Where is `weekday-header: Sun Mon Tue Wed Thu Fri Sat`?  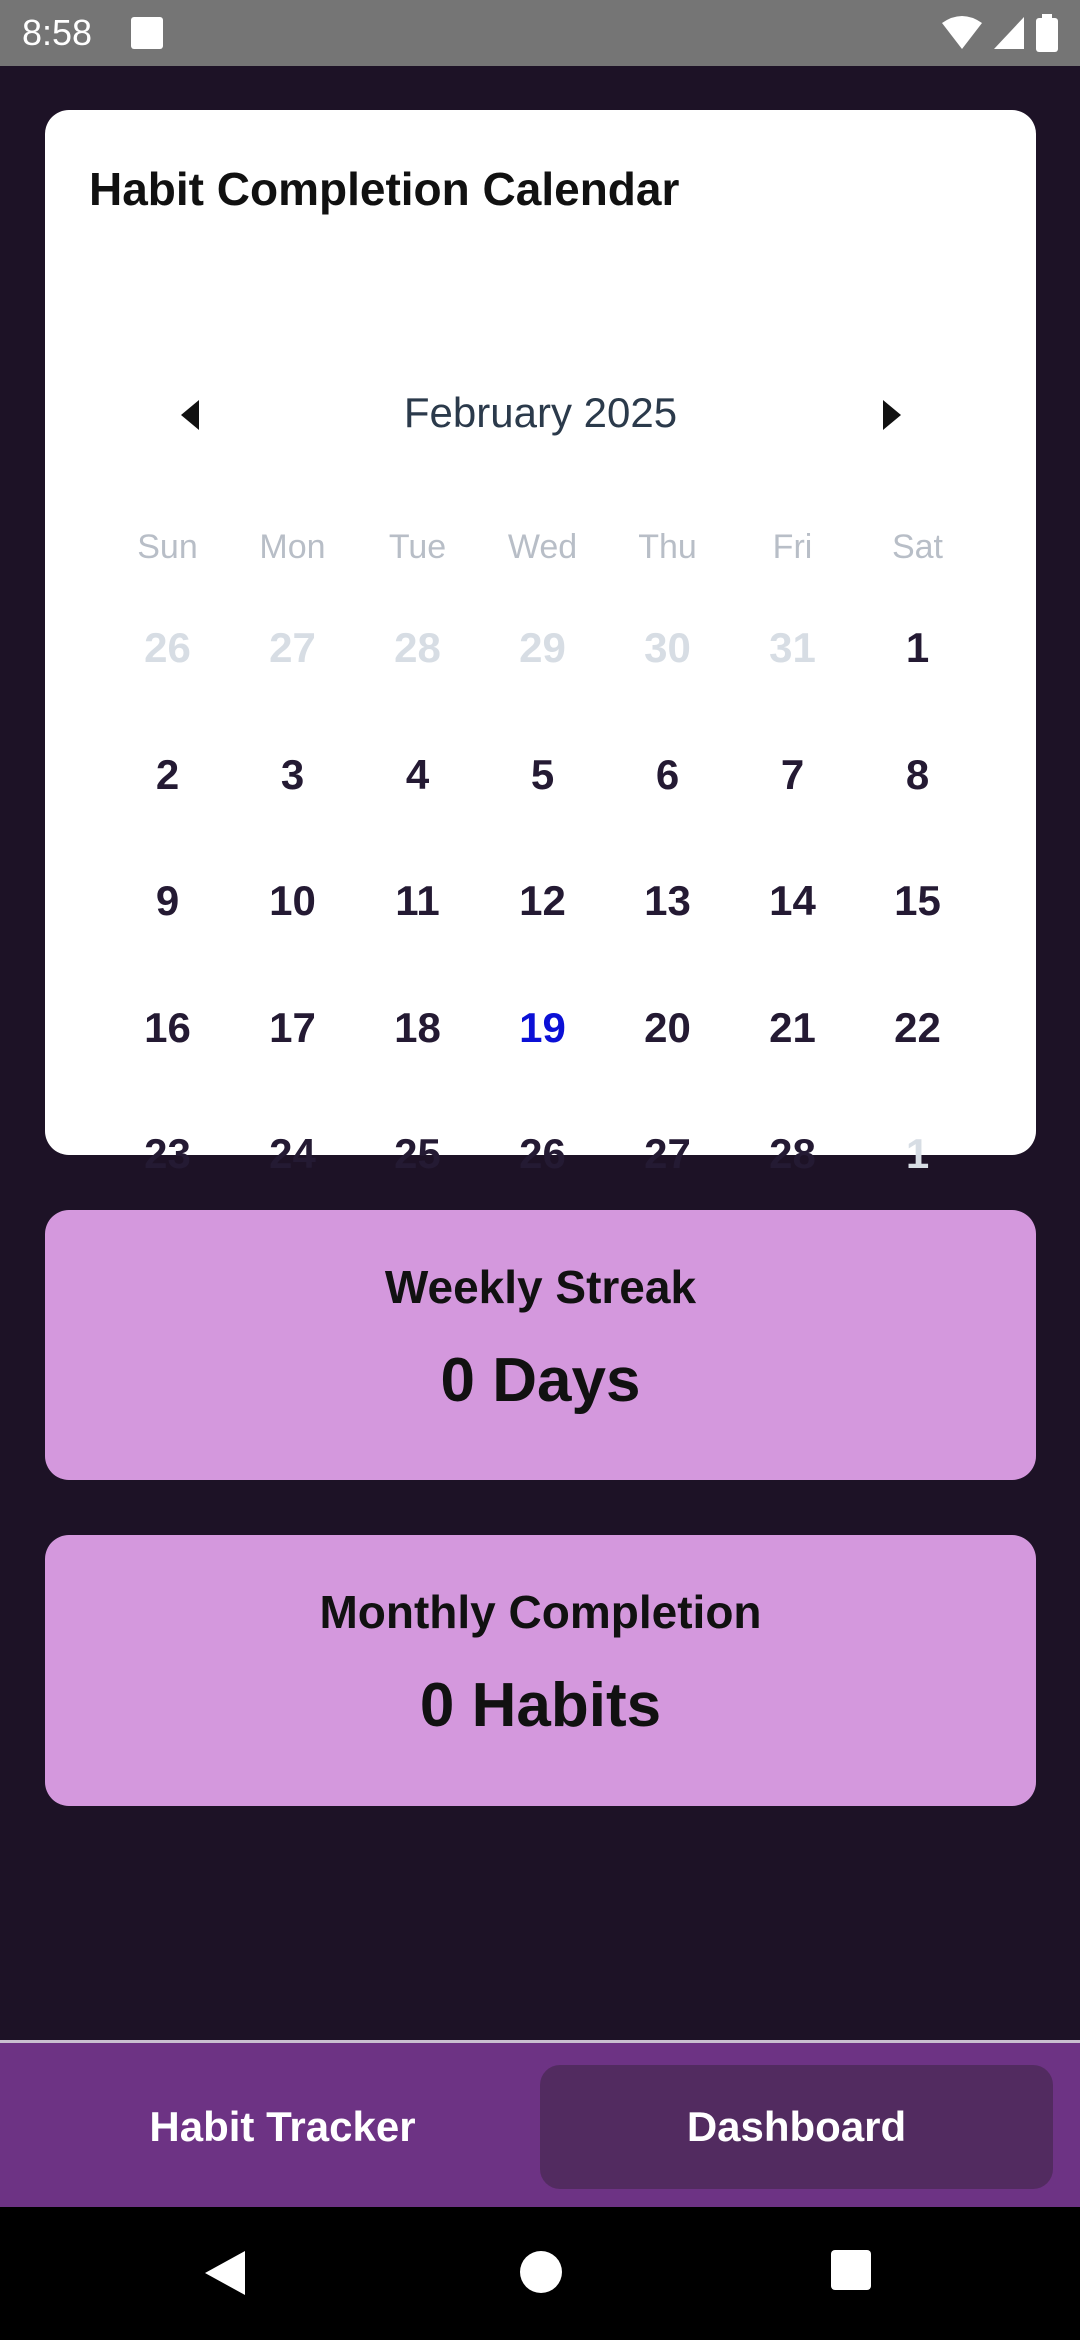 weekday-header: Sun Mon Tue Wed Thu Fri Sat is located at coordinates (542, 547).